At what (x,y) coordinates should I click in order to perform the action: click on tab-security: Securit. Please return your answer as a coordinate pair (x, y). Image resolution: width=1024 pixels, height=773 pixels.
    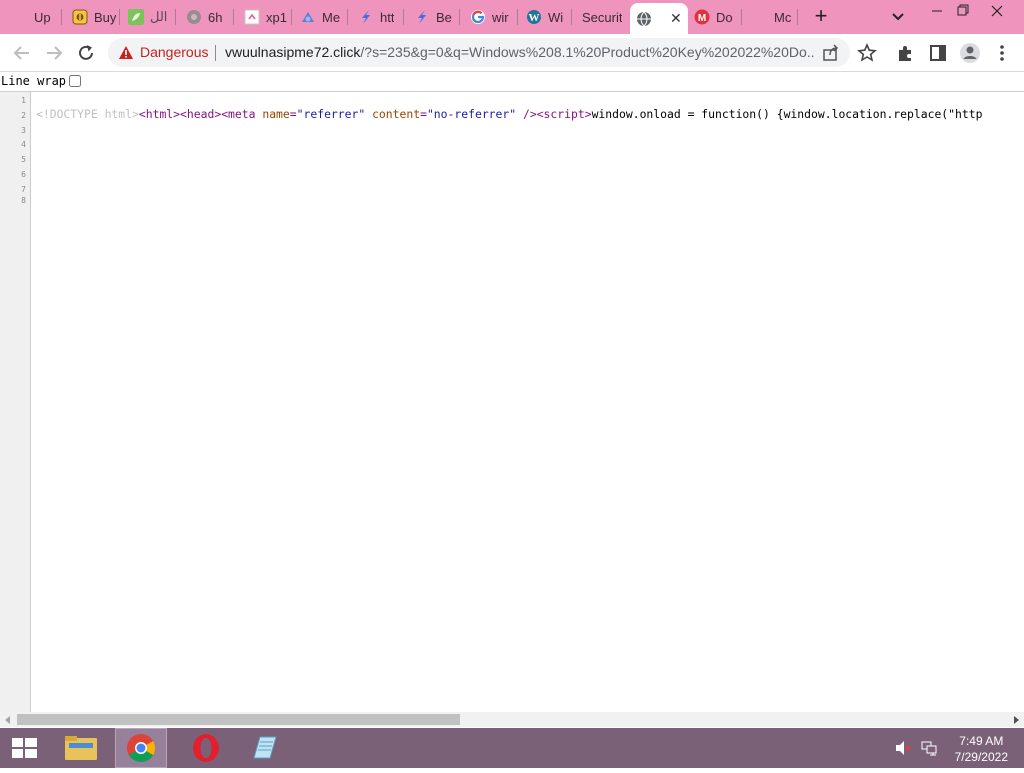
    Looking at the image, I should click on (606, 17).